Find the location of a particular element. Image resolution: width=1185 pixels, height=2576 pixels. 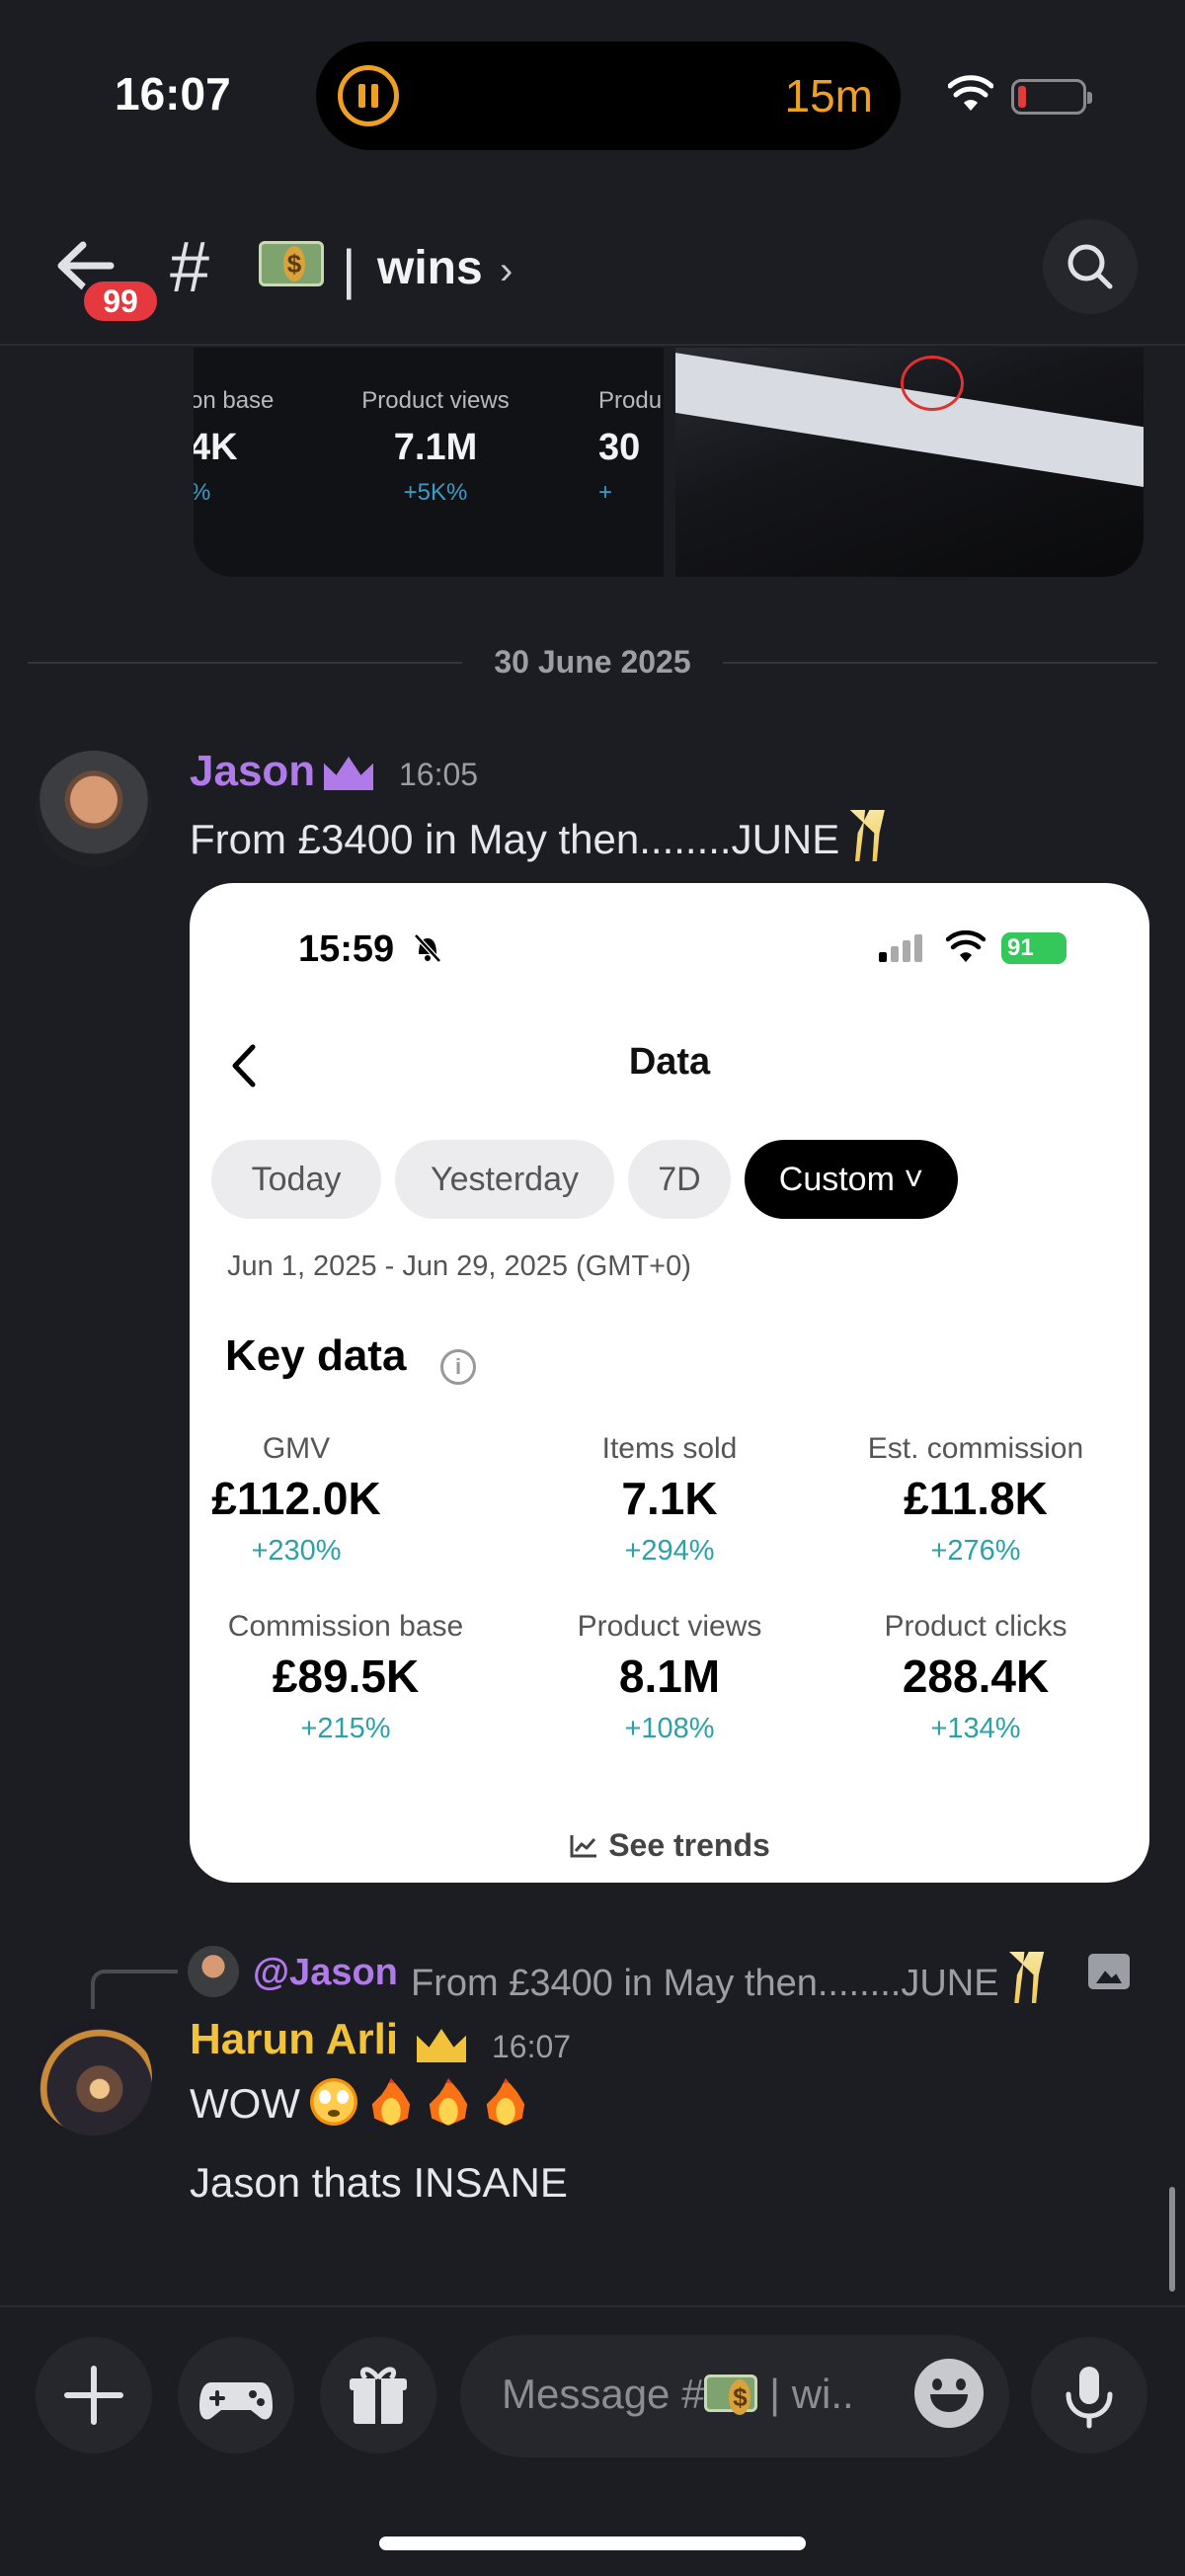

stat-product-clicks: Product clicks 288.4K +134% is located at coordinates (976, 1677).